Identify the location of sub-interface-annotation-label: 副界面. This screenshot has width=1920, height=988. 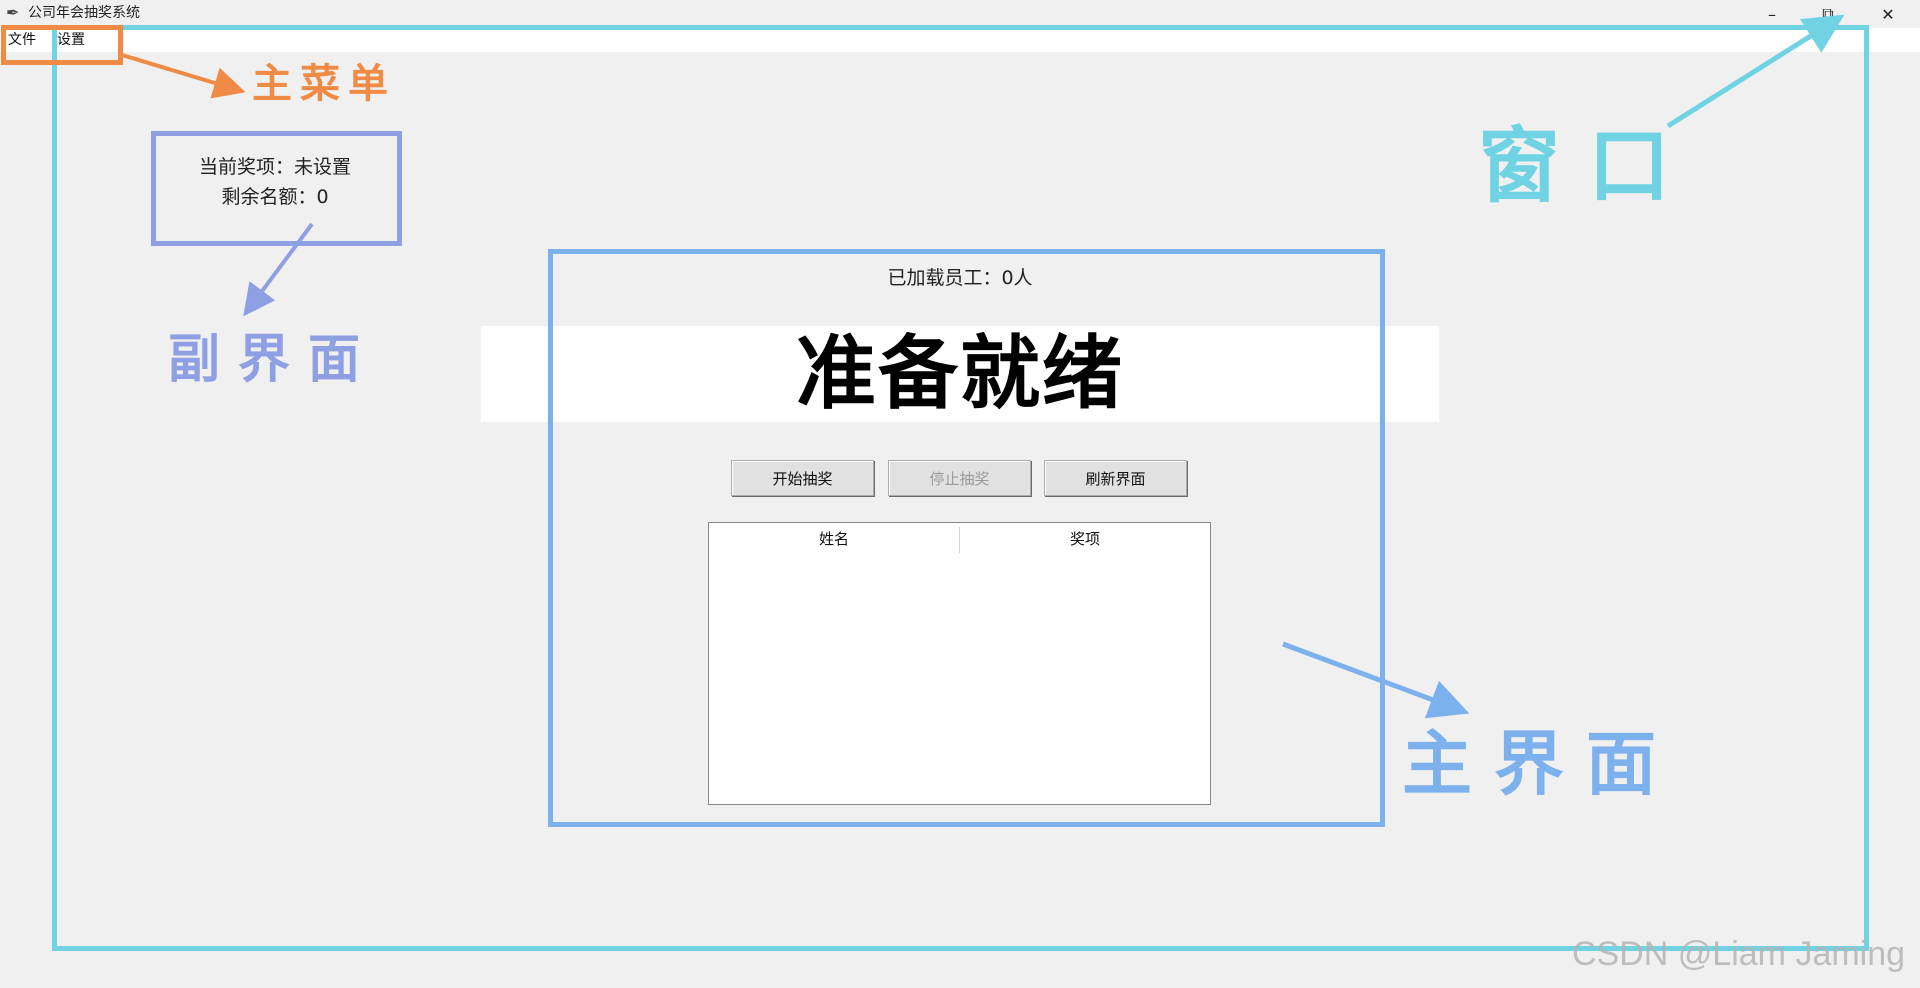
(273, 359).